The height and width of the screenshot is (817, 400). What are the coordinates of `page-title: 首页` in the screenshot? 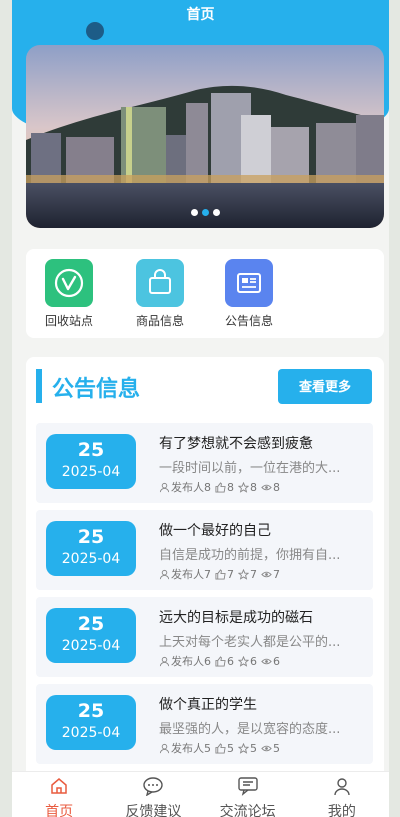 It's located at (200, 15).